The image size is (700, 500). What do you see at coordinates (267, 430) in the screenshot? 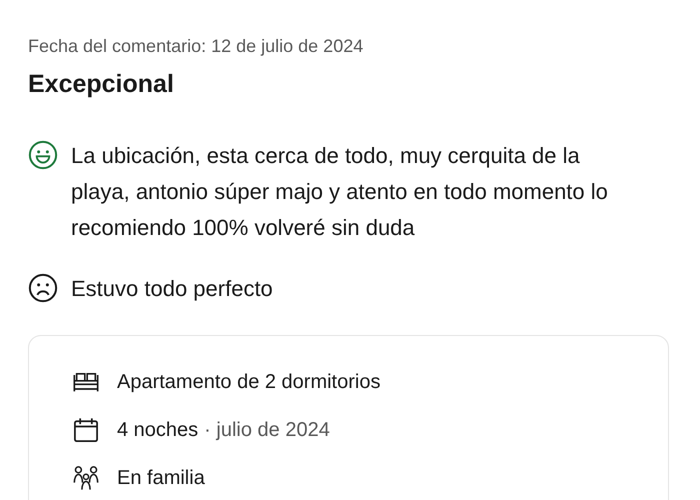
I see `stay-month: · julio de 2024` at bounding box center [267, 430].